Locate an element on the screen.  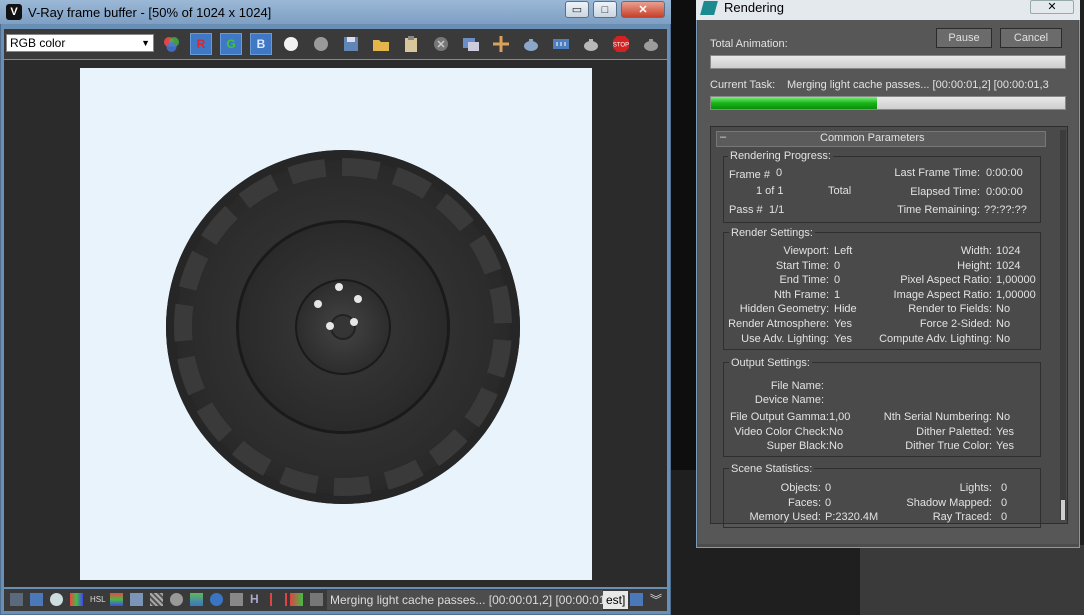
maximize-button: □ is located at coordinates (605, 9).